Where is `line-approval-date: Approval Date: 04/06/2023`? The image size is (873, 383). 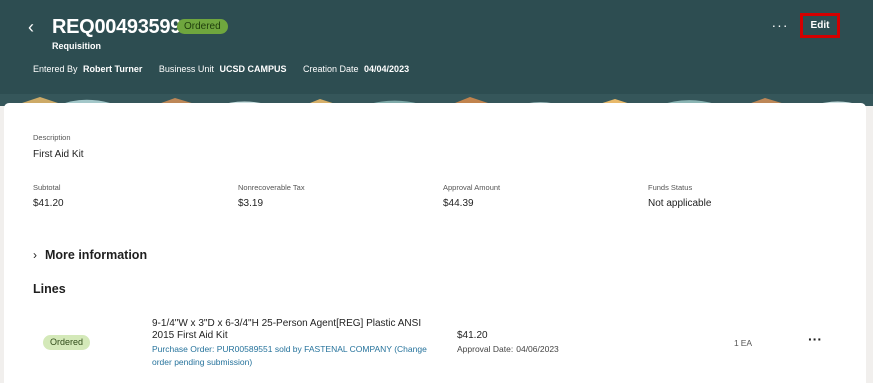
line-approval-date: Approval Date: 04/06/2023 is located at coordinates (508, 349).